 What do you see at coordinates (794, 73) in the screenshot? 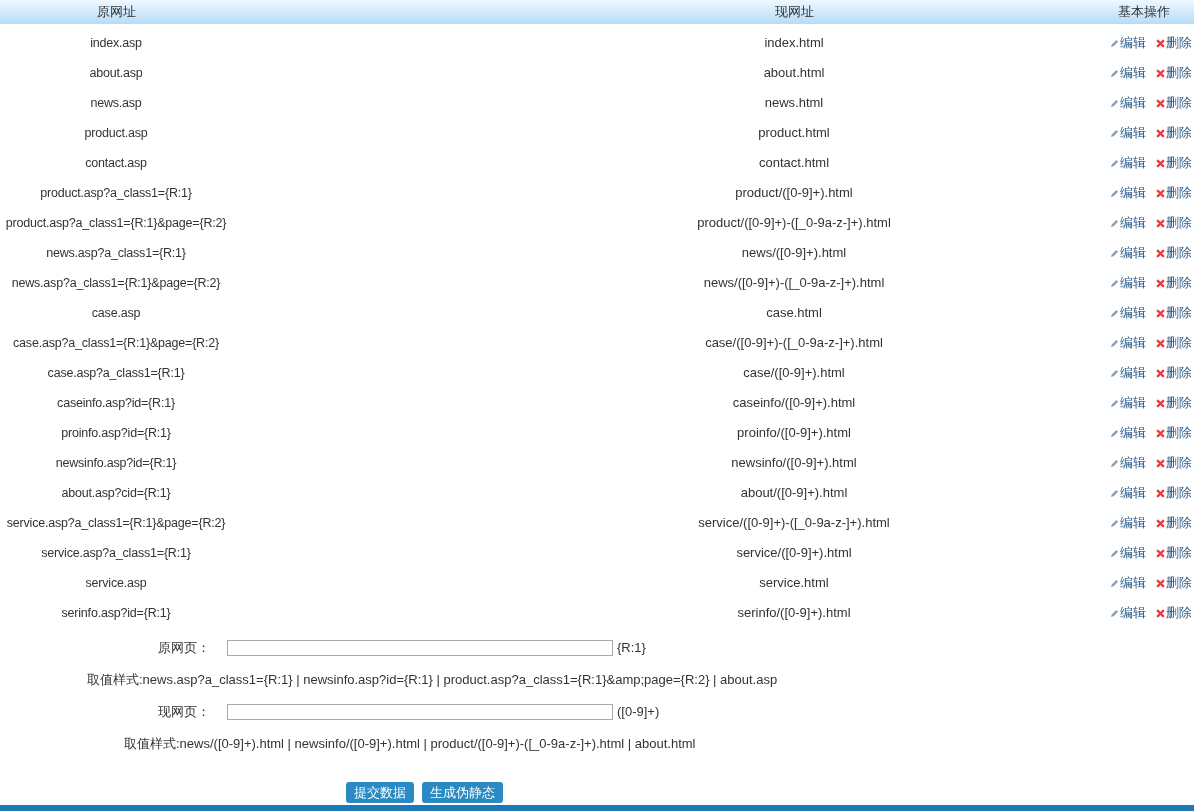
I see `table-cell-text: about.html` at bounding box center [794, 73].